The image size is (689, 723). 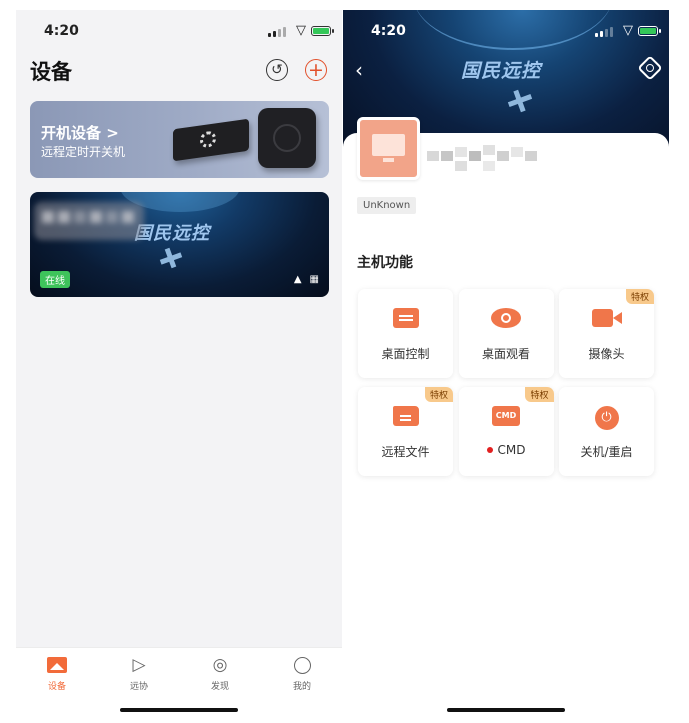 I want to click on camera-button: 特权 摄像头, so click(x=606, y=333).